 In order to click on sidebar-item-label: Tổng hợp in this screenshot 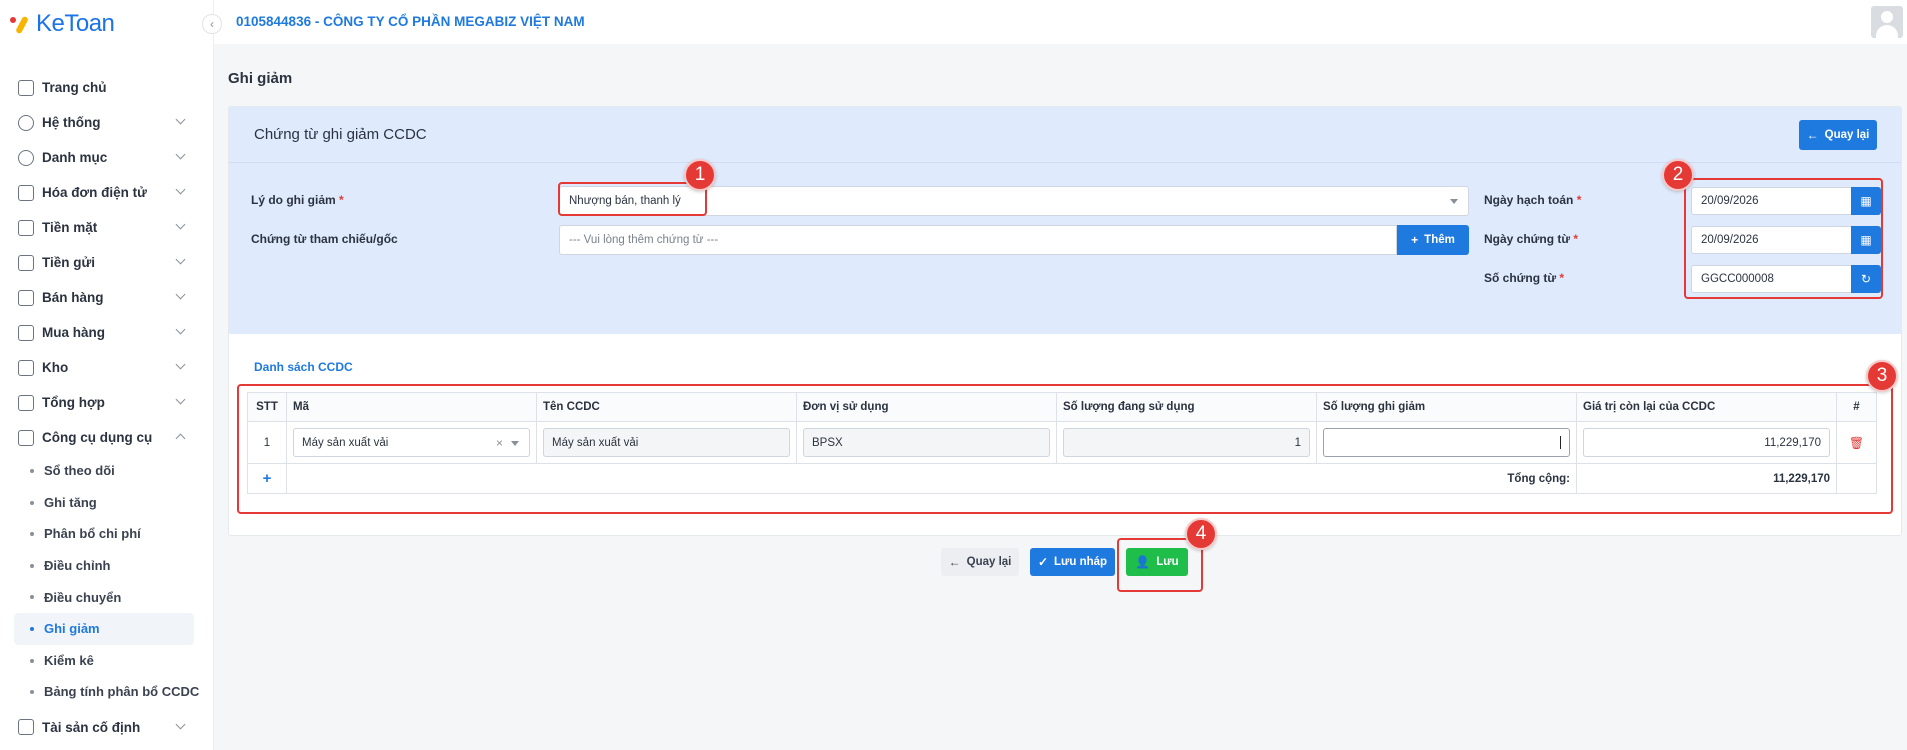, I will do `click(73, 402)`.